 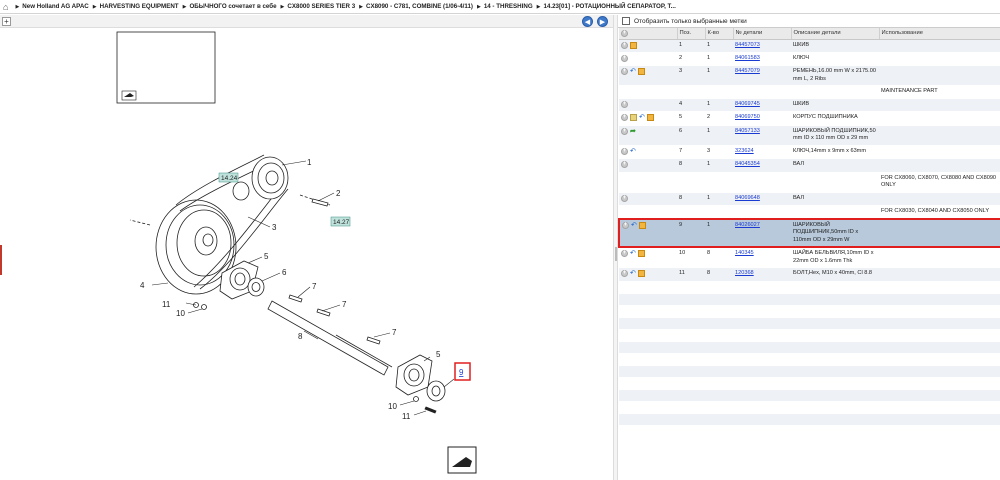 What do you see at coordinates (419, 6) in the screenshot?
I see `breadcrumb-item: CX8090 - C781, COMBINE (1/06-4/11)` at bounding box center [419, 6].